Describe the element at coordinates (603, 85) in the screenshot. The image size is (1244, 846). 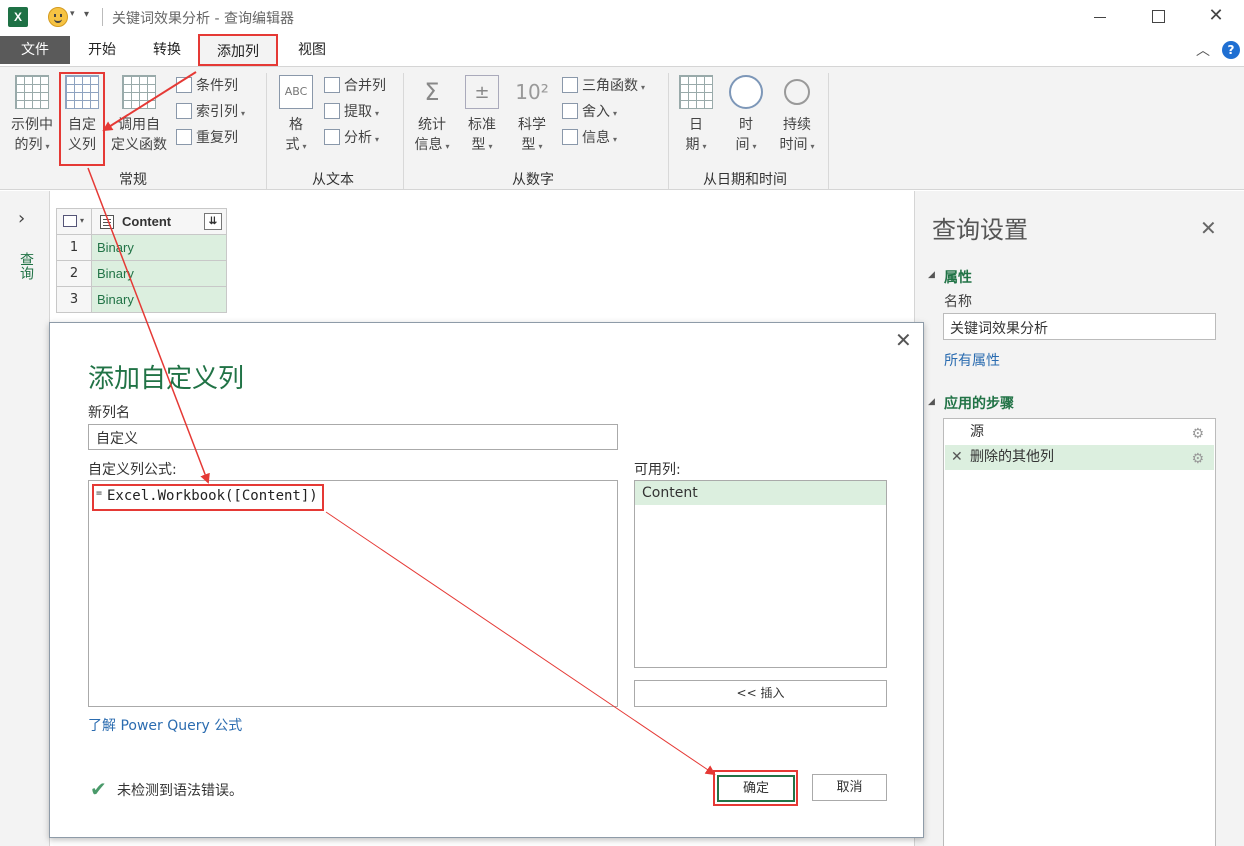
I see `trigonometry-button: 三角函数 ▾` at that location.